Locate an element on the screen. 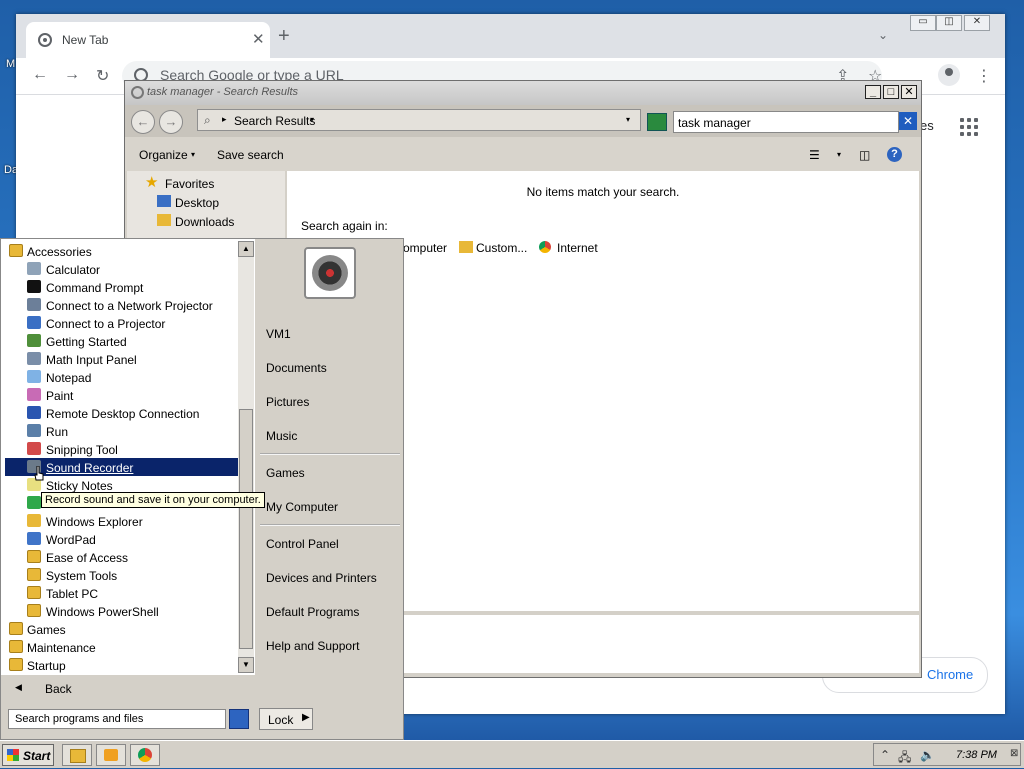 This screenshot has height=769, width=1024. program-item: Paint is located at coordinates (121, 395).